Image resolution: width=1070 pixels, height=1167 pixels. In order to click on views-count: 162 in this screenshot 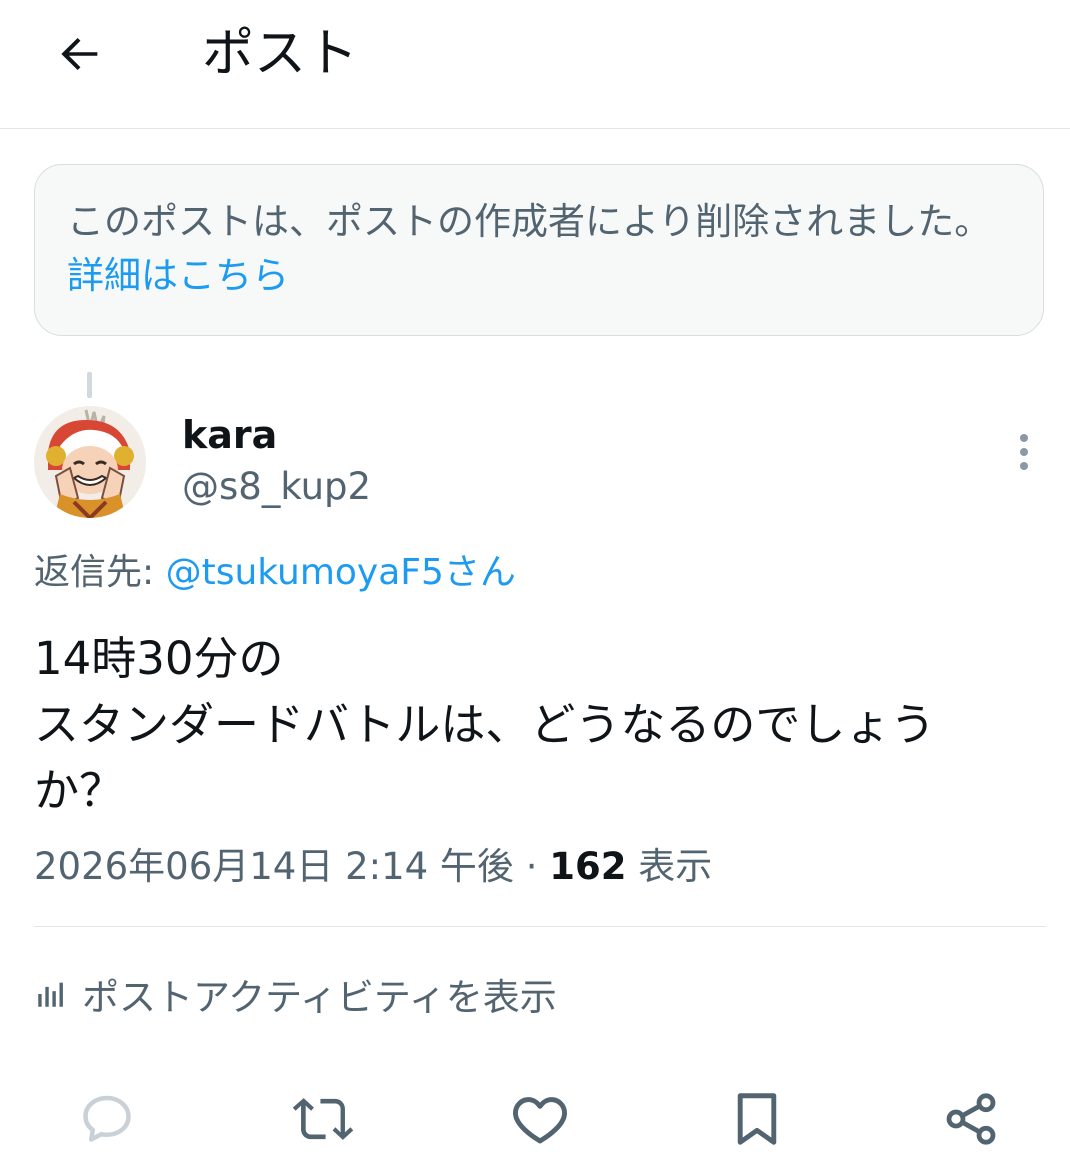, I will do `click(588, 866)`.